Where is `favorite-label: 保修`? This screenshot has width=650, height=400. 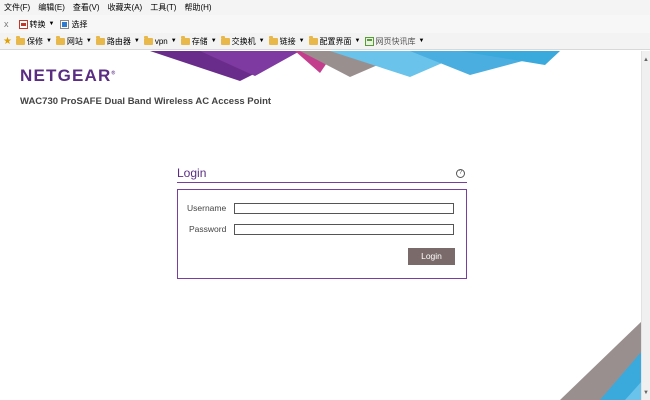 favorite-label: 保修 is located at coordinates (34, 41).